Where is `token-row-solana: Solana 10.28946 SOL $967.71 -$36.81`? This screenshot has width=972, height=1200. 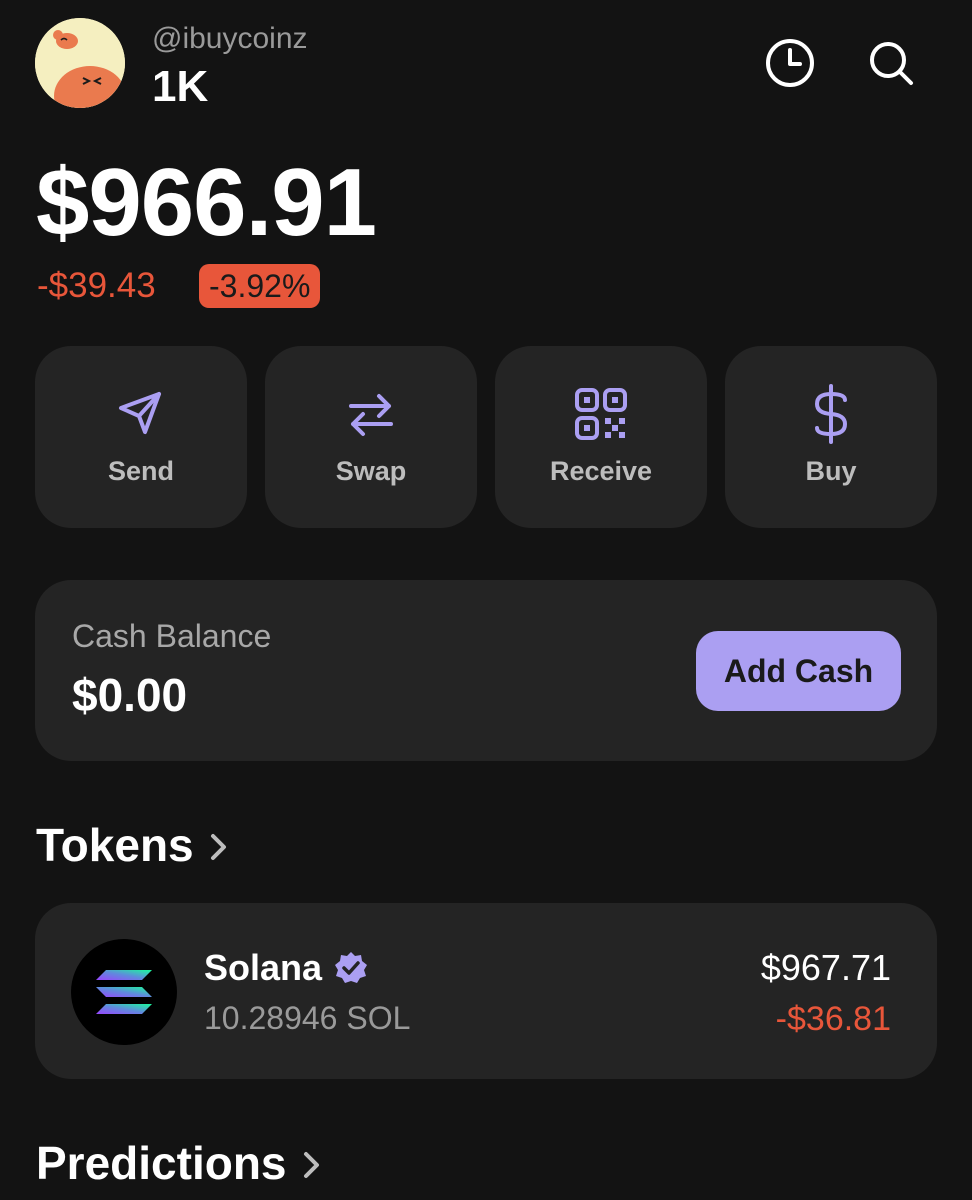
token-row-solana: Solana 10.28946 SOL $967.71 -$36.81 is located at coordinates (486, 991).